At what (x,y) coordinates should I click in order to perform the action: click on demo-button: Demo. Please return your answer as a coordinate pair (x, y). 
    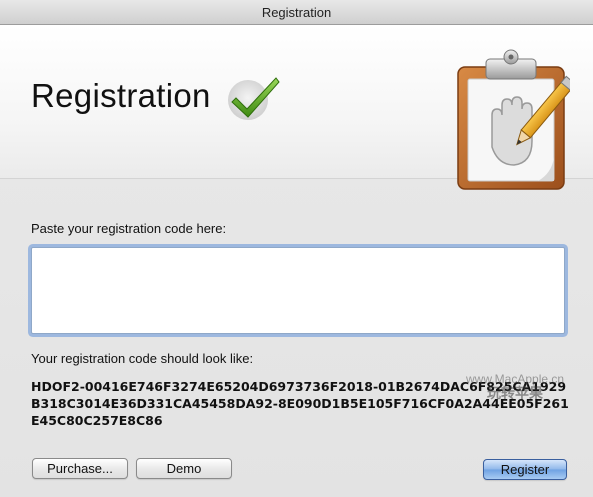
    Looking at the image, I should click on (184, 468).